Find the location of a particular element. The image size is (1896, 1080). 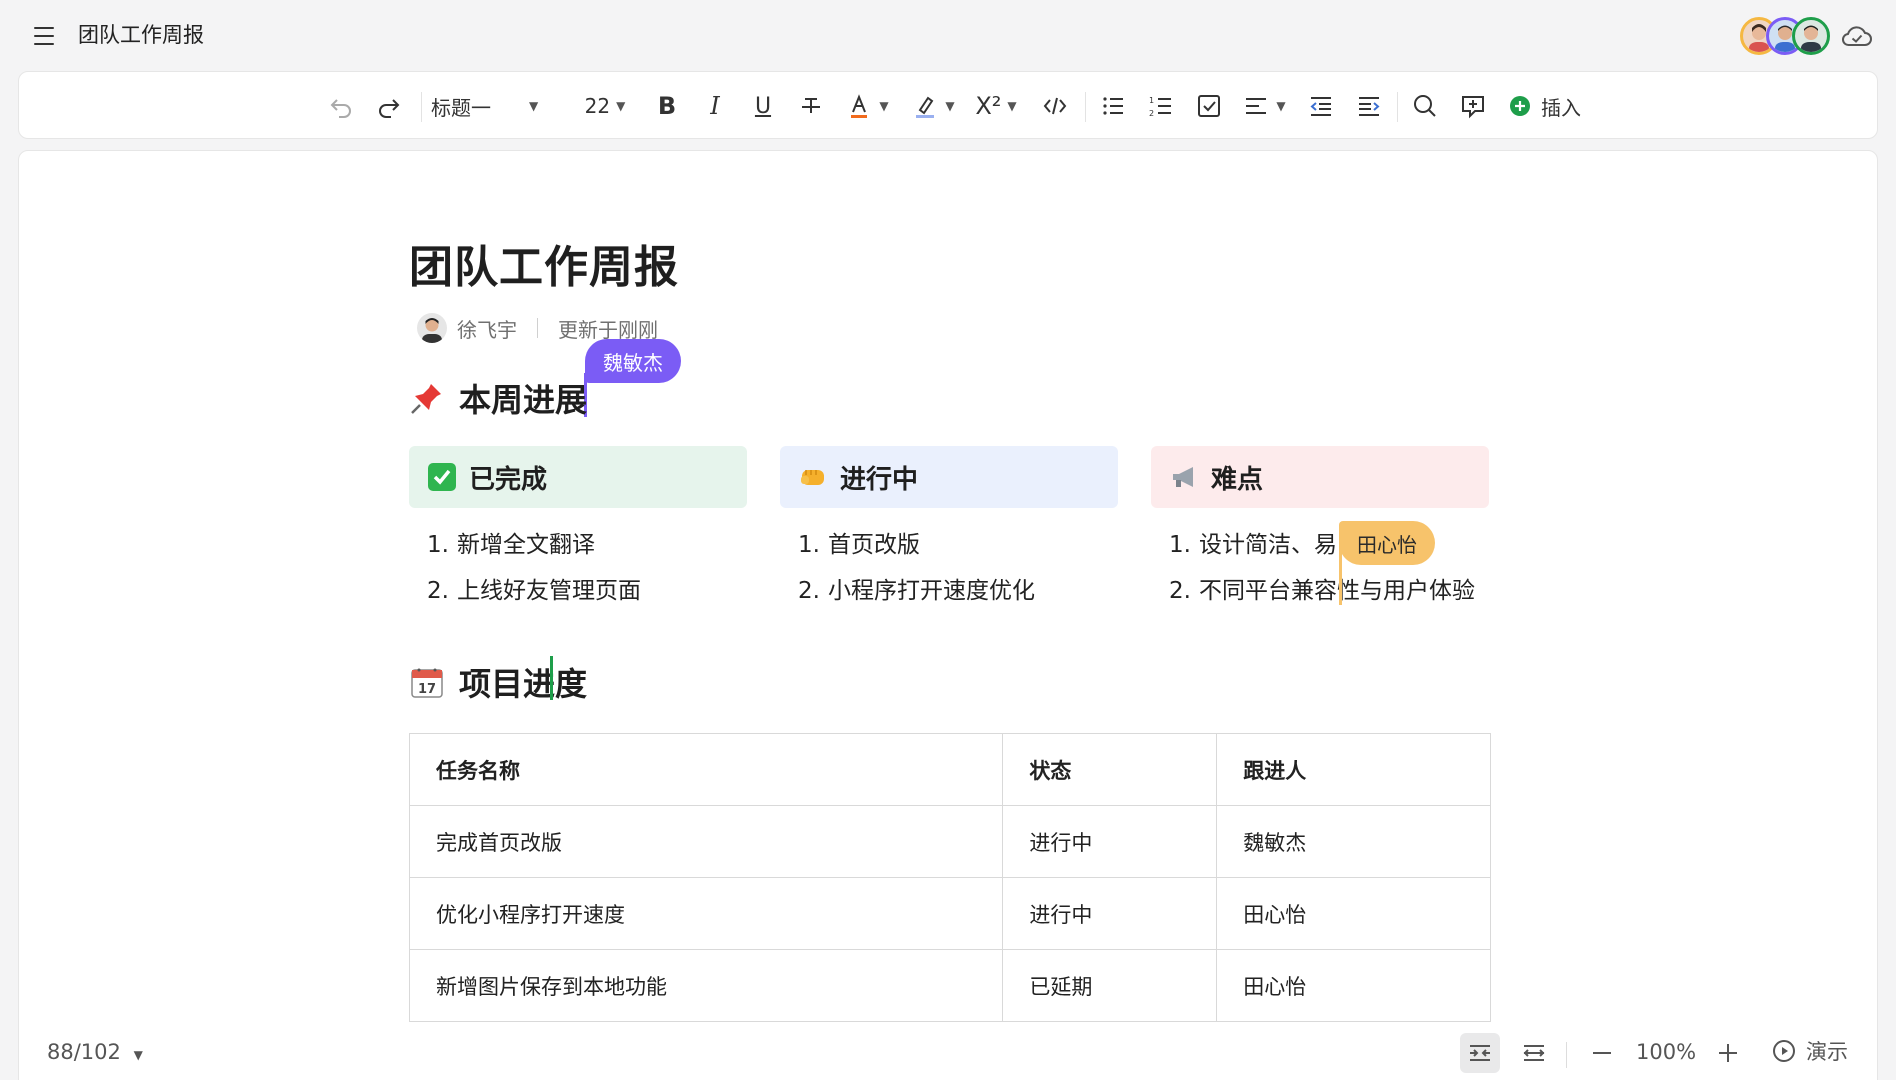

svg-text: 17 is located at coordinates (427, 689).